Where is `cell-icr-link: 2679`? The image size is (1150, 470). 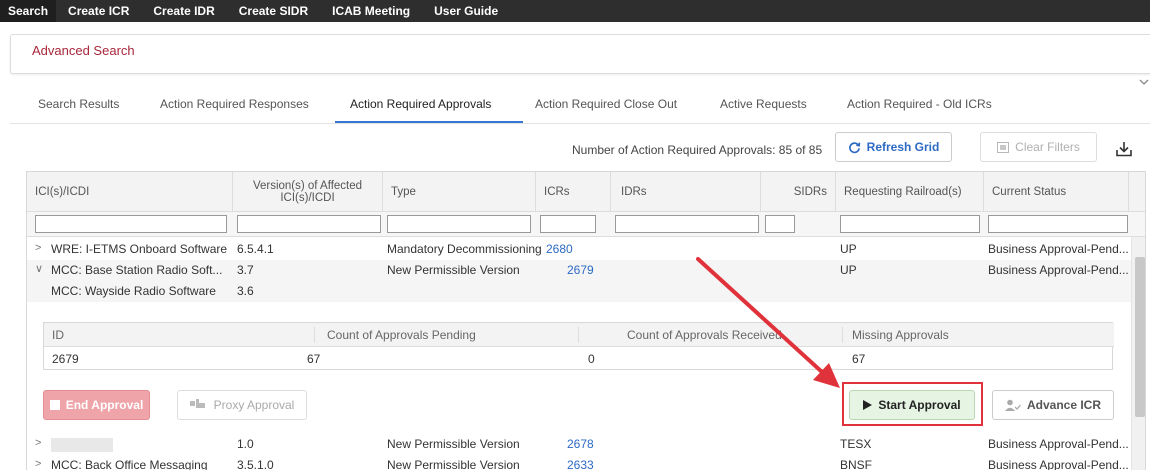
cell-icr-link: 2679 is located at coordinates (580, 270).